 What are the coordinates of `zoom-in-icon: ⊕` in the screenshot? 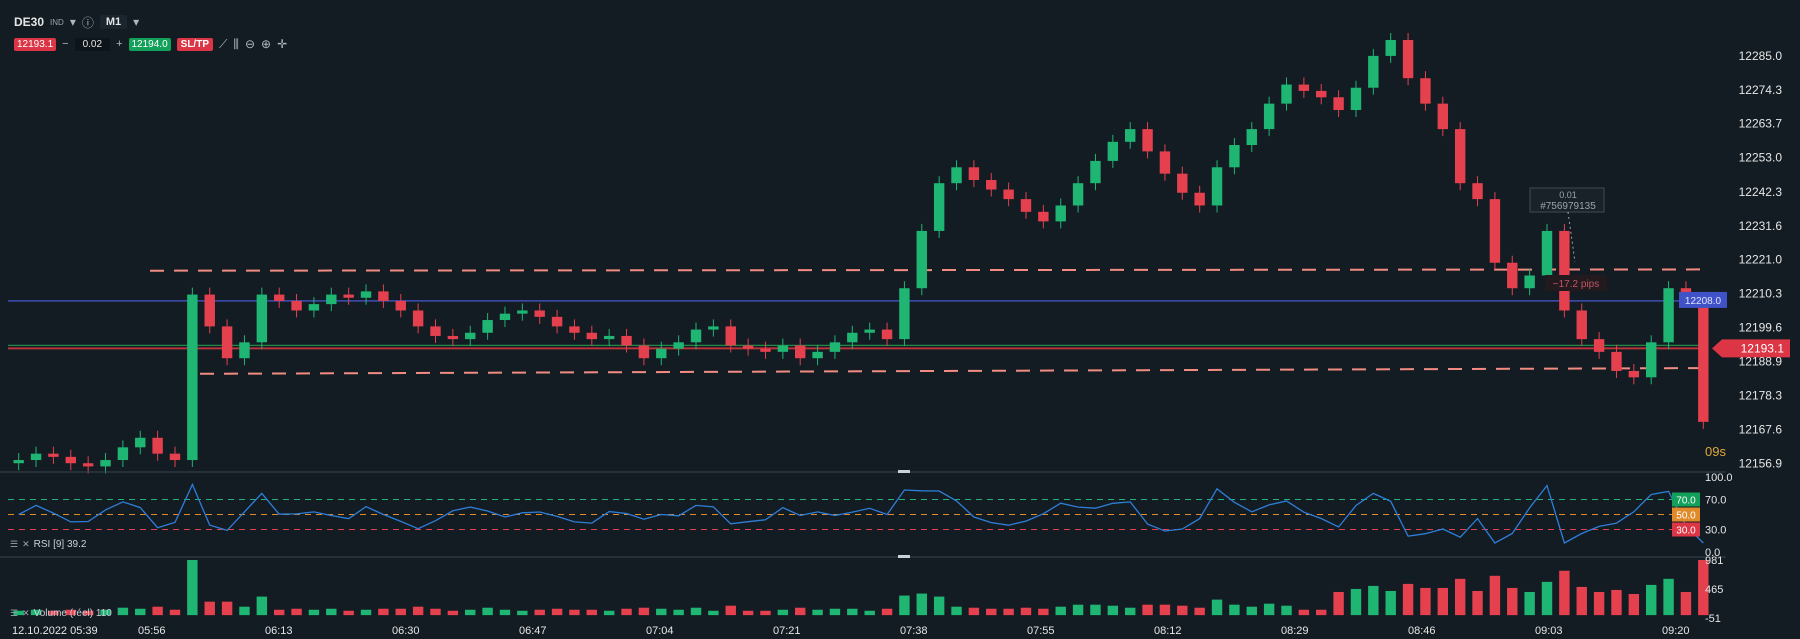 It's located at (266, 44).